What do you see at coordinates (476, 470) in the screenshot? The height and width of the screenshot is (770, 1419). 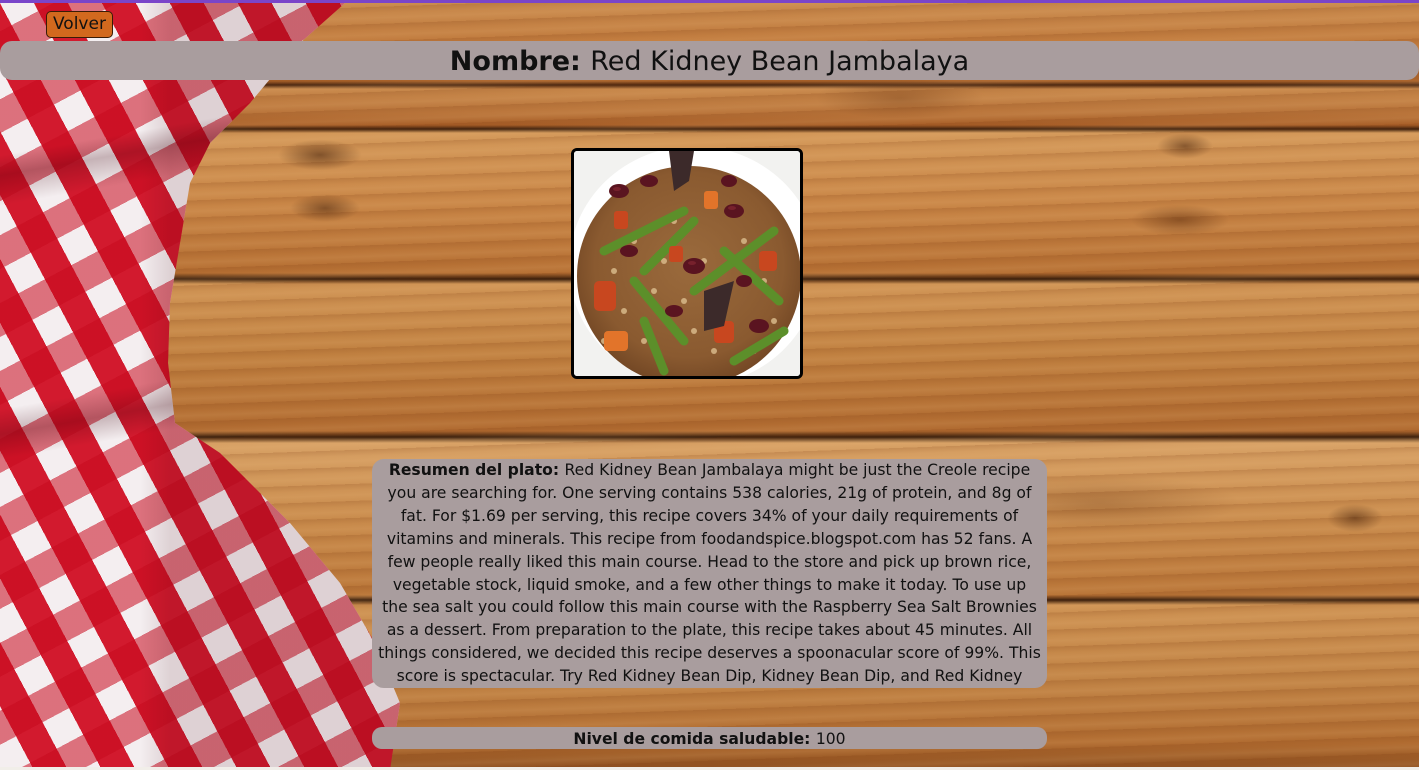 I see `summary-label: Resumen del plato:` at bounding box center [476, 470].